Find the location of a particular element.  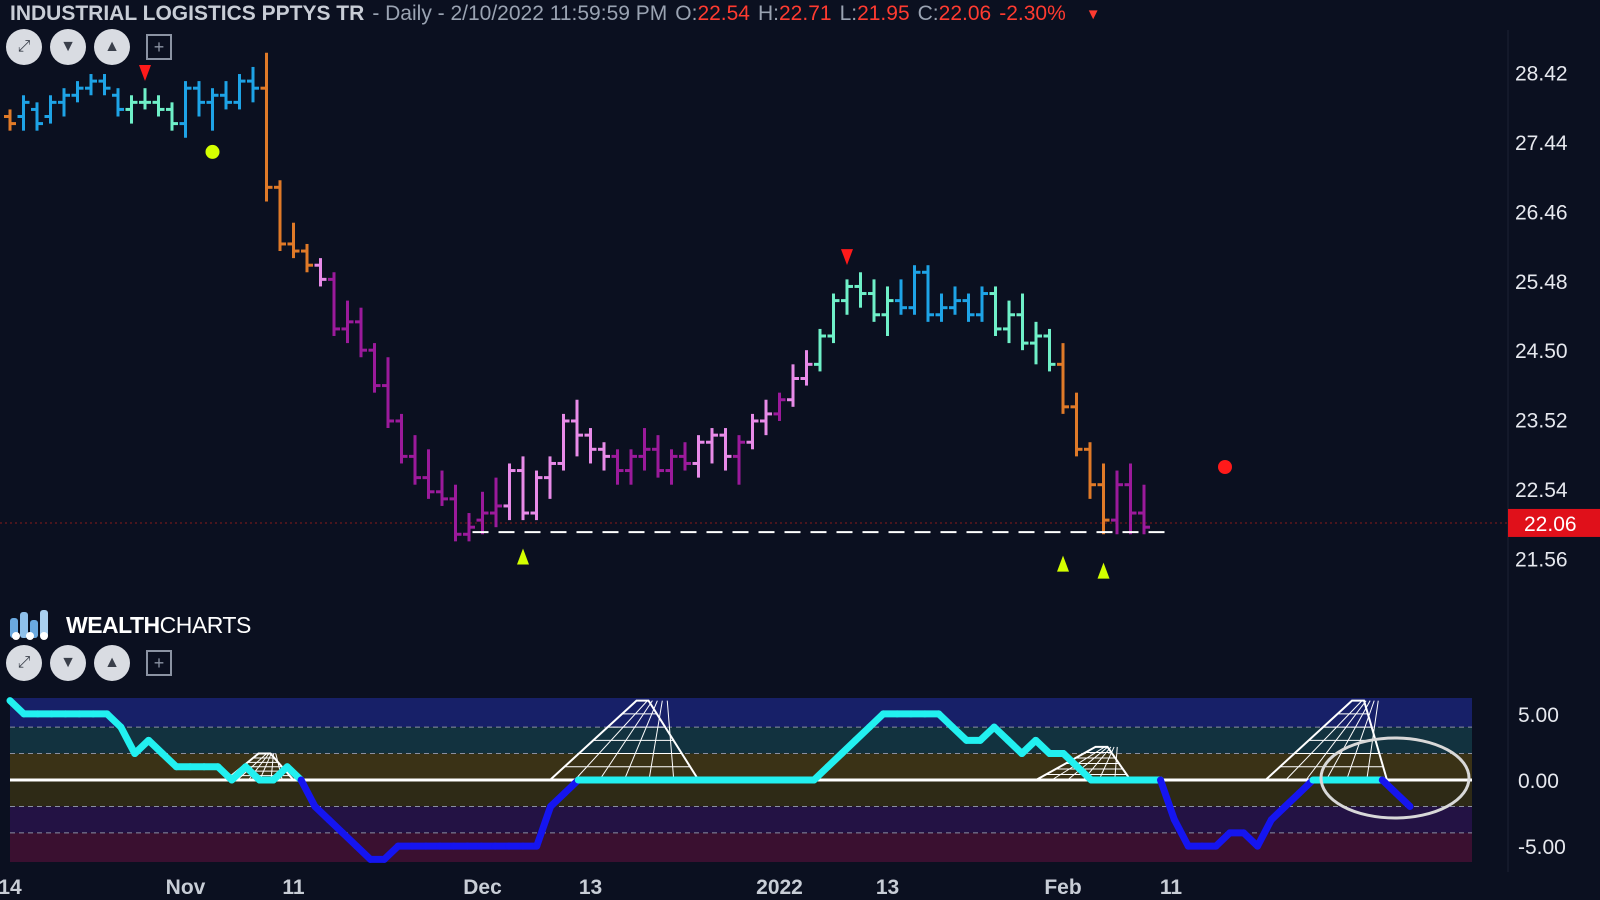

price-axis-label: 28.42 is located at coordinates (1541, 74).